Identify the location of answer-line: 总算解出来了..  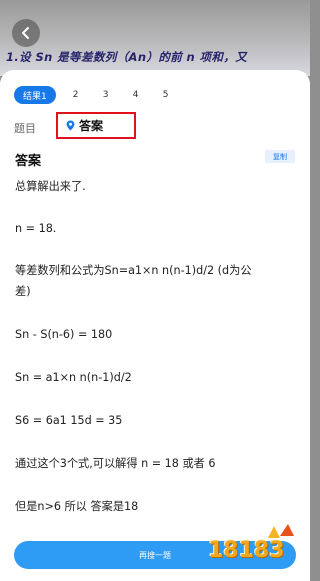
(50, 186).